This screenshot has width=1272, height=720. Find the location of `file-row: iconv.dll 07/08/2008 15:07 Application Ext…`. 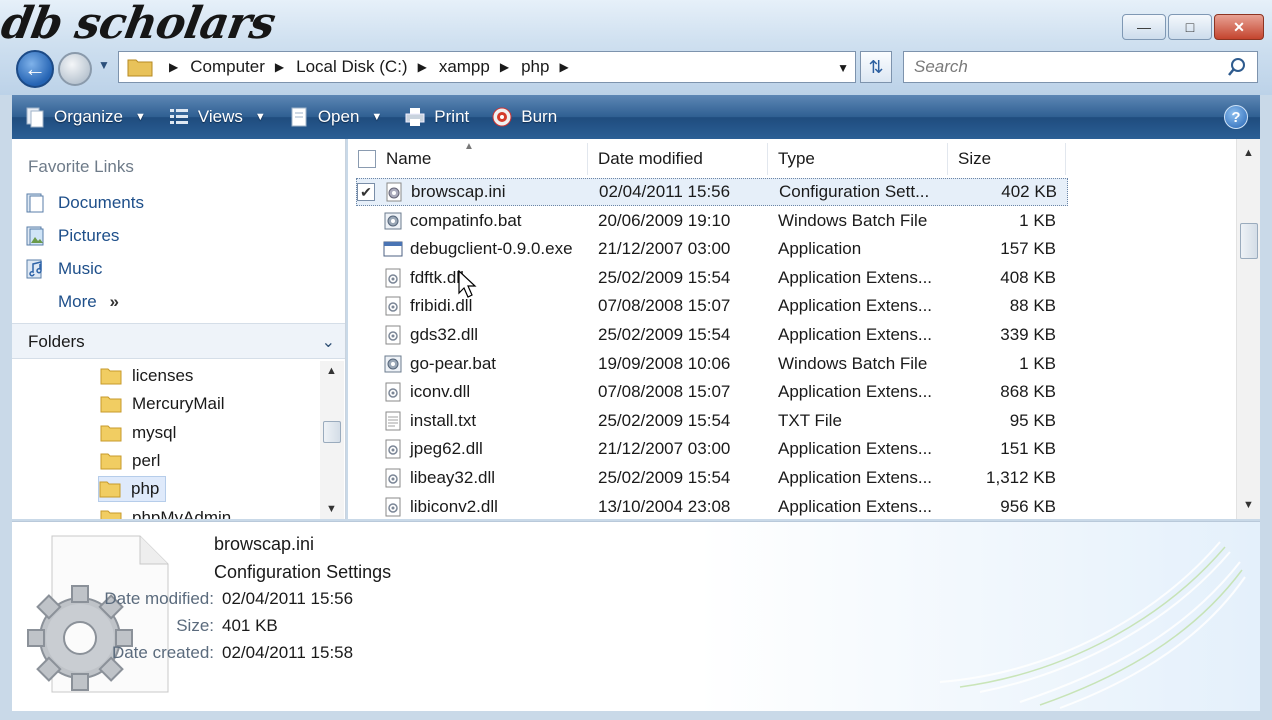

file-row: iconv.dll 07/08/2008 15:07 Application Ext… is located at coordinates (711, 392).